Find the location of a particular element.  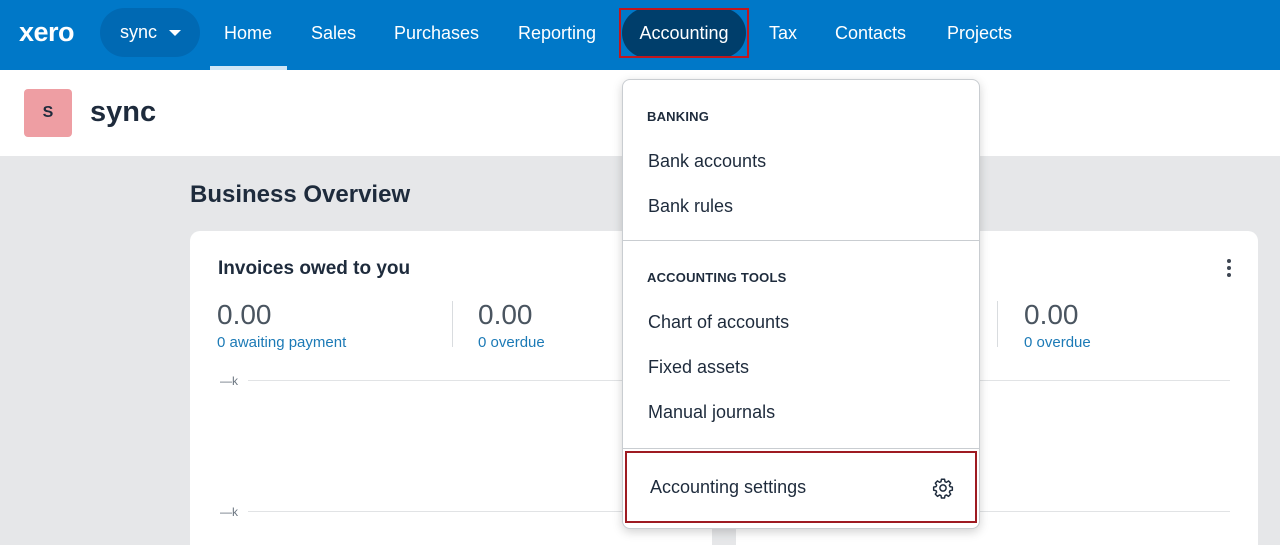

awaiting-payment-value: 0.00 is located at coordinates (244, 314).